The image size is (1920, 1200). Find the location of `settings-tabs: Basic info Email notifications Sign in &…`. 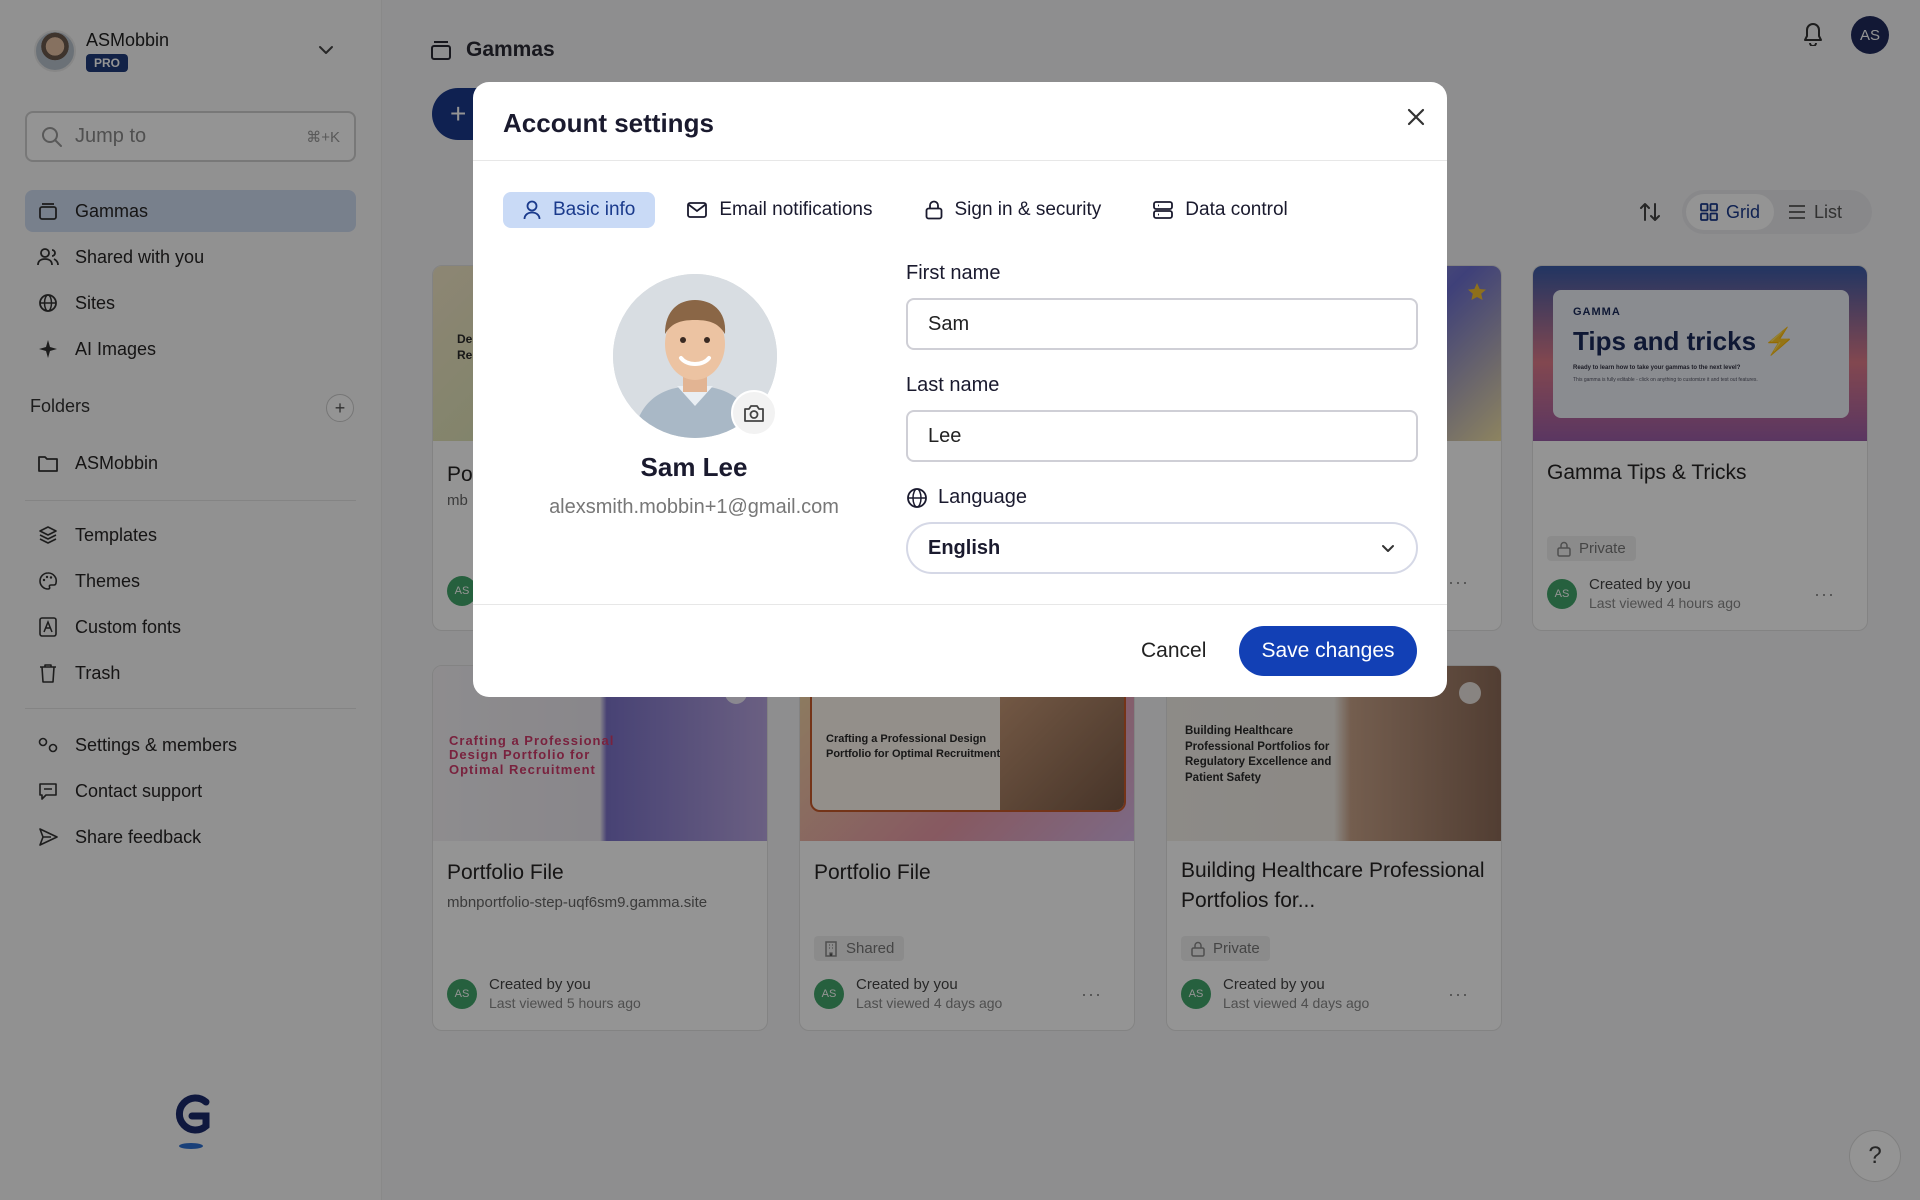

settings-tabs: Basic info Email notifications Sign in &… is located at coordinates (911, 210).